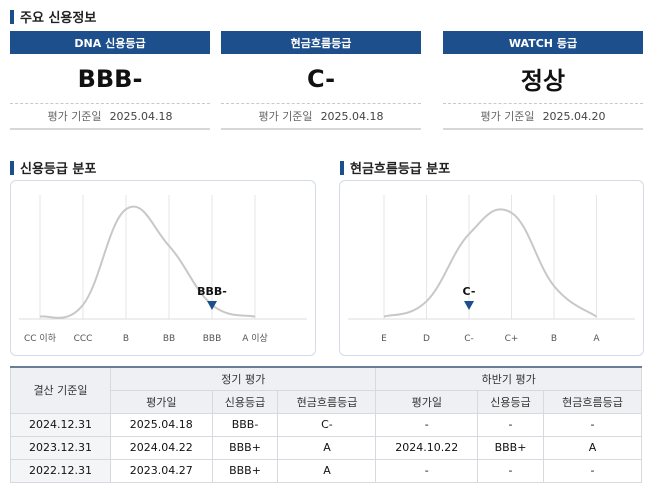  I want to click on credit-distribution-svg: CC 이하 CCC B BB BBB A 이상BBB-, so click(163, 269).